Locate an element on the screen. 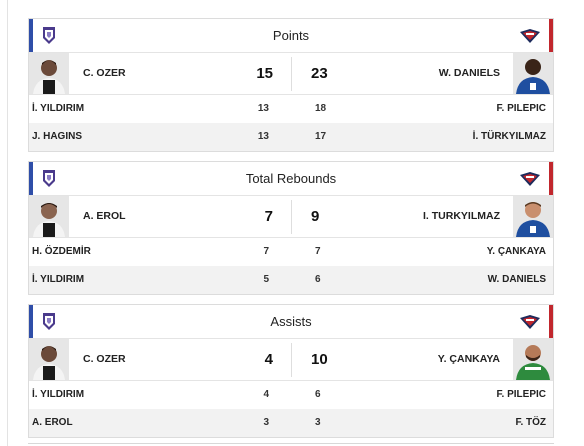 Image resolution: width=584 pixels, height=446 pixels. card-header: Assists is located at coordinates (291, 322).